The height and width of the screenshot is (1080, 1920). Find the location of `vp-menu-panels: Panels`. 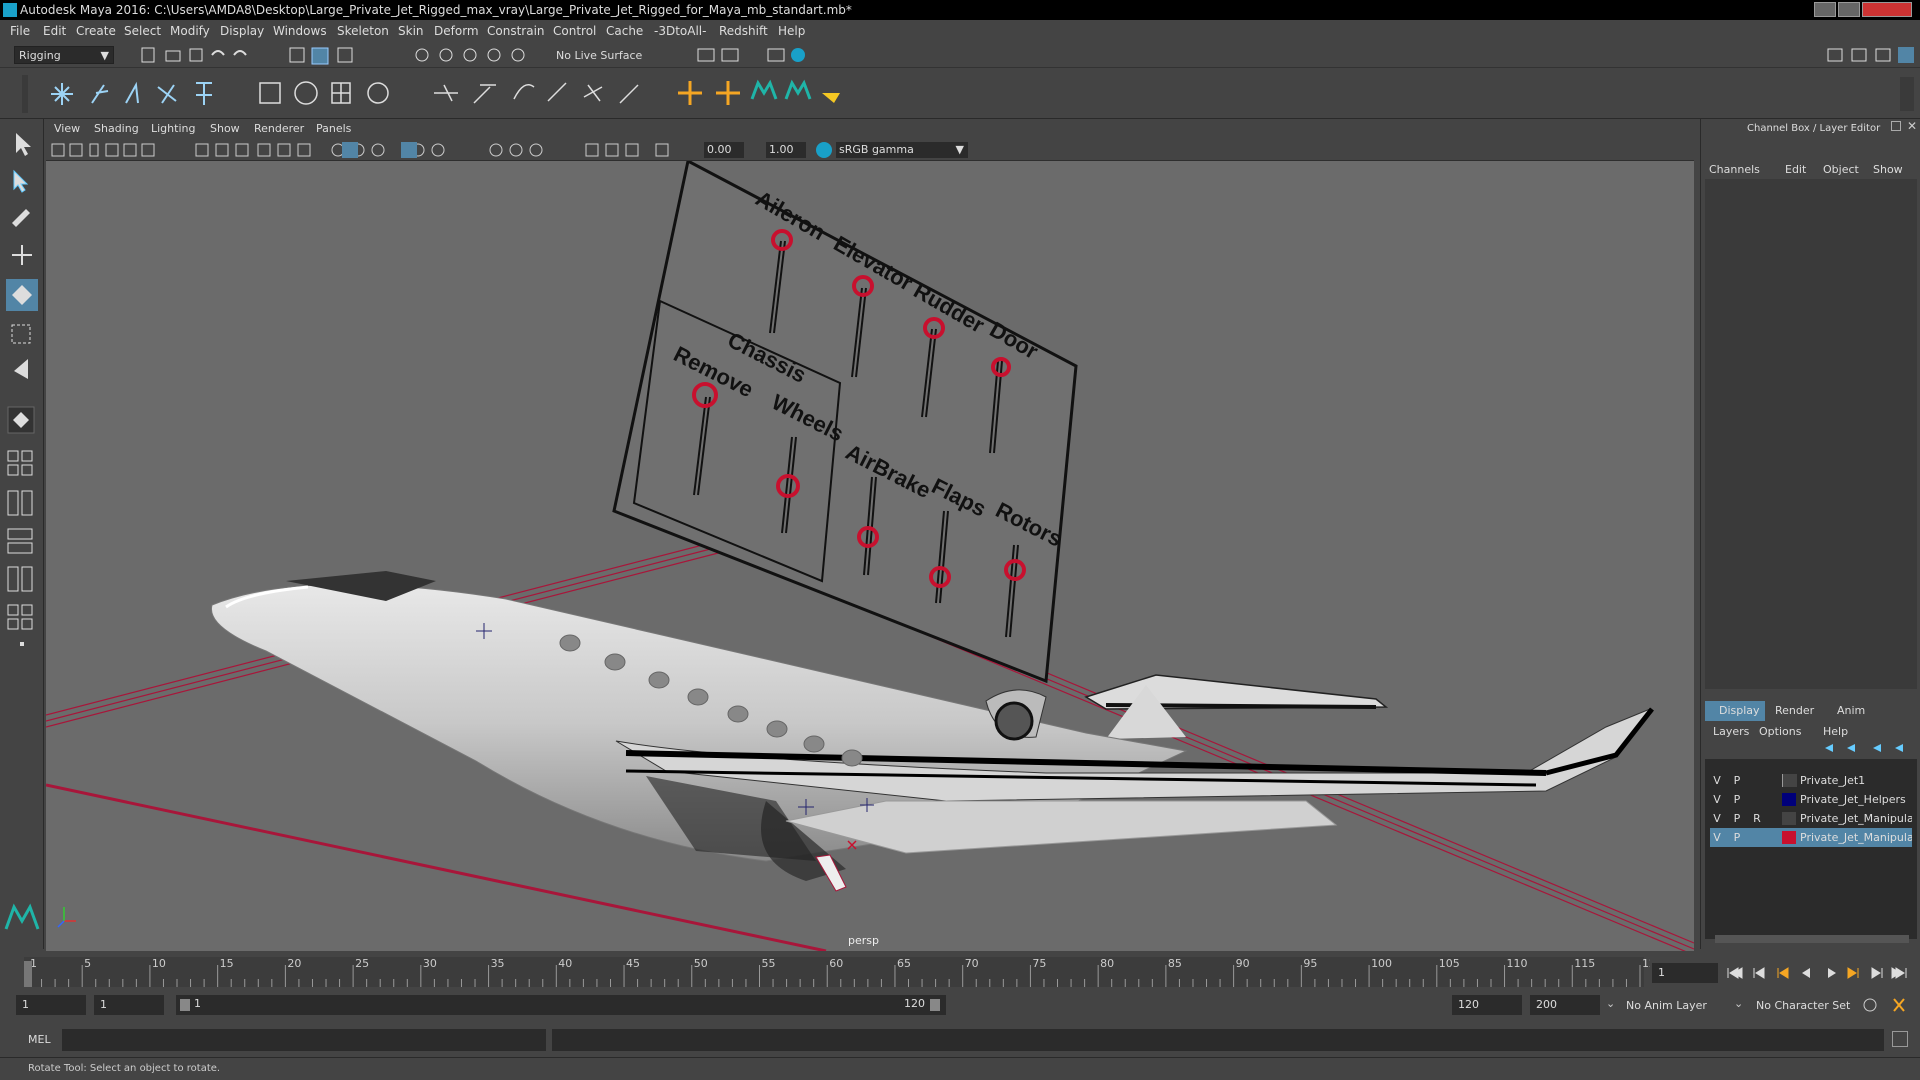

vp-menu-panels: Panels is located at coordinates (333, 128).